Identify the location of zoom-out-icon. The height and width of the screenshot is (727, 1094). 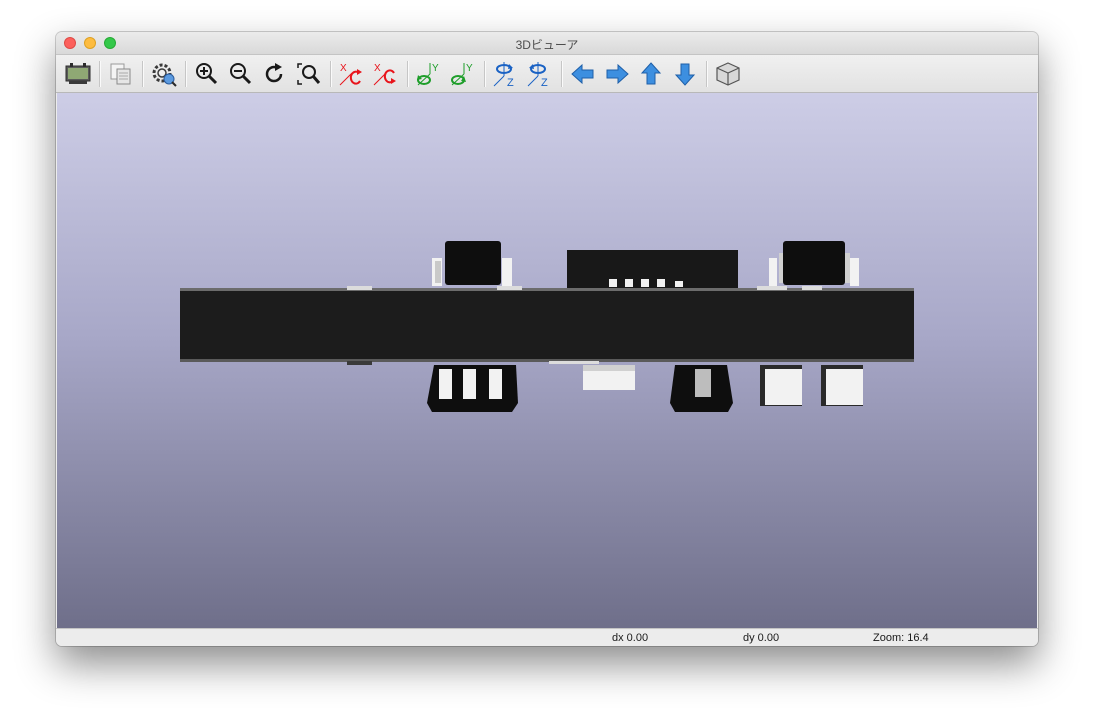
(241, 74).